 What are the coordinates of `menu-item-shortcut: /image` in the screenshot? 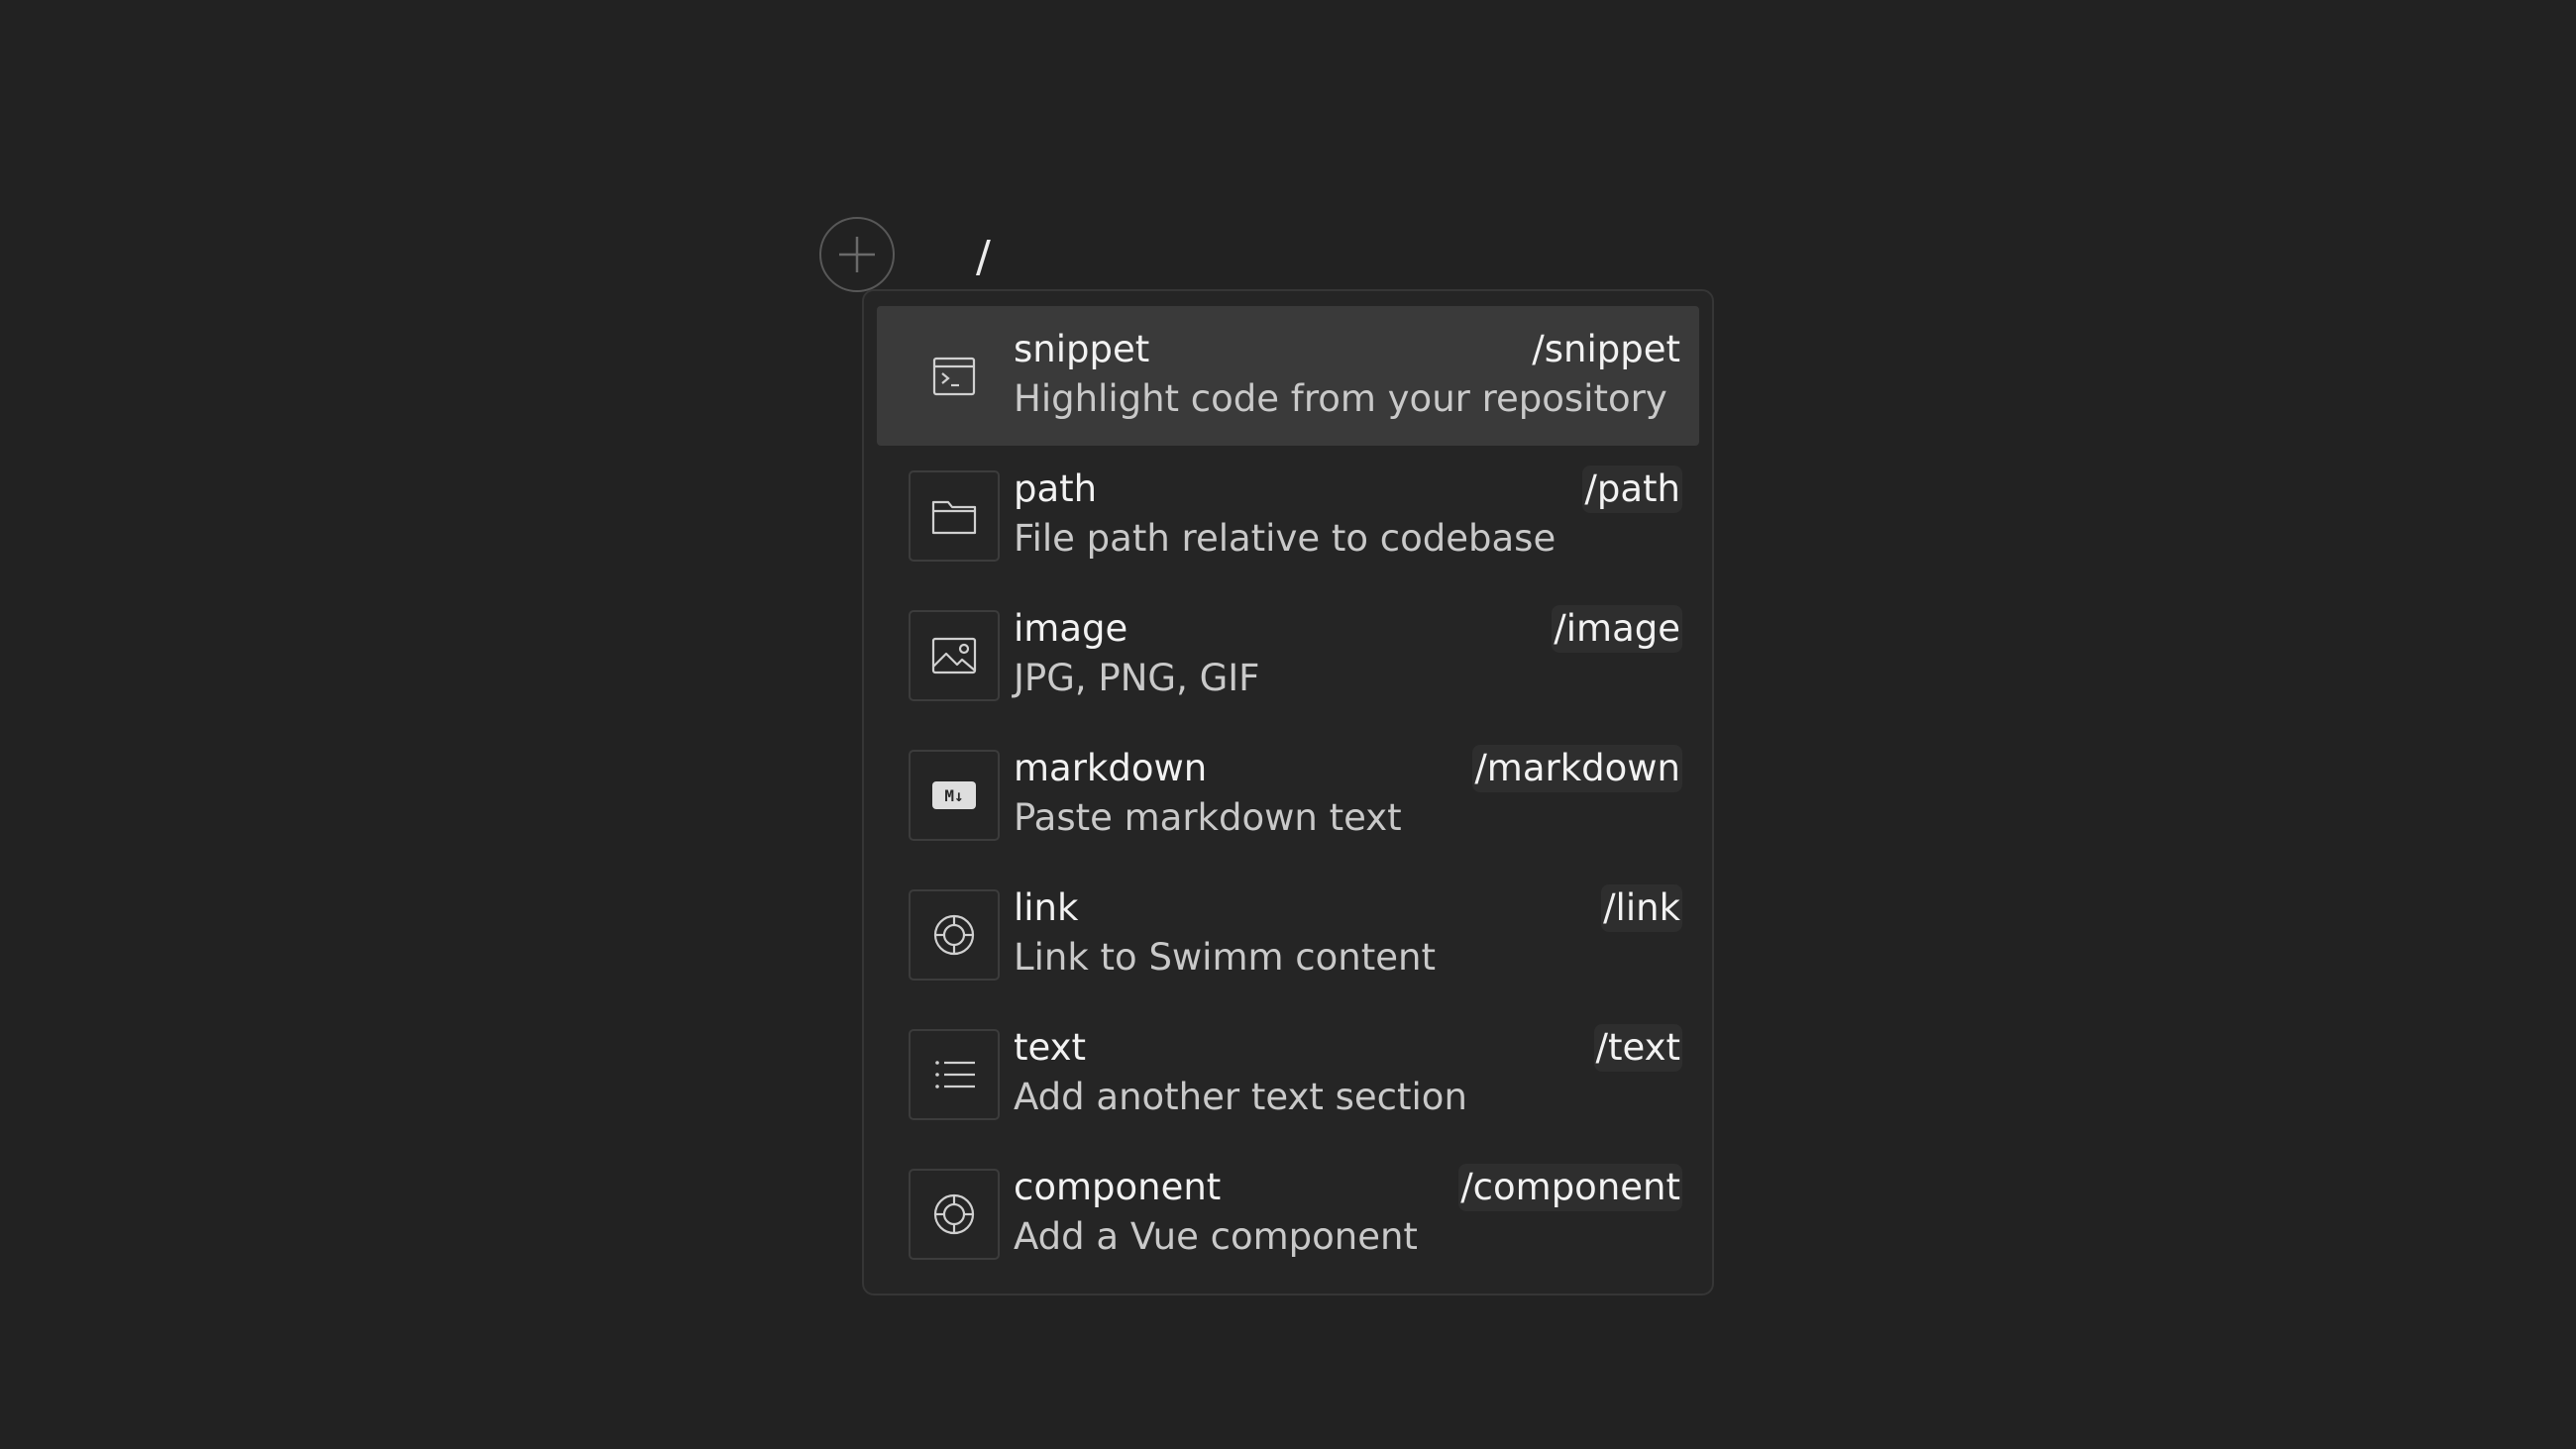 It's located at (1617, 629).